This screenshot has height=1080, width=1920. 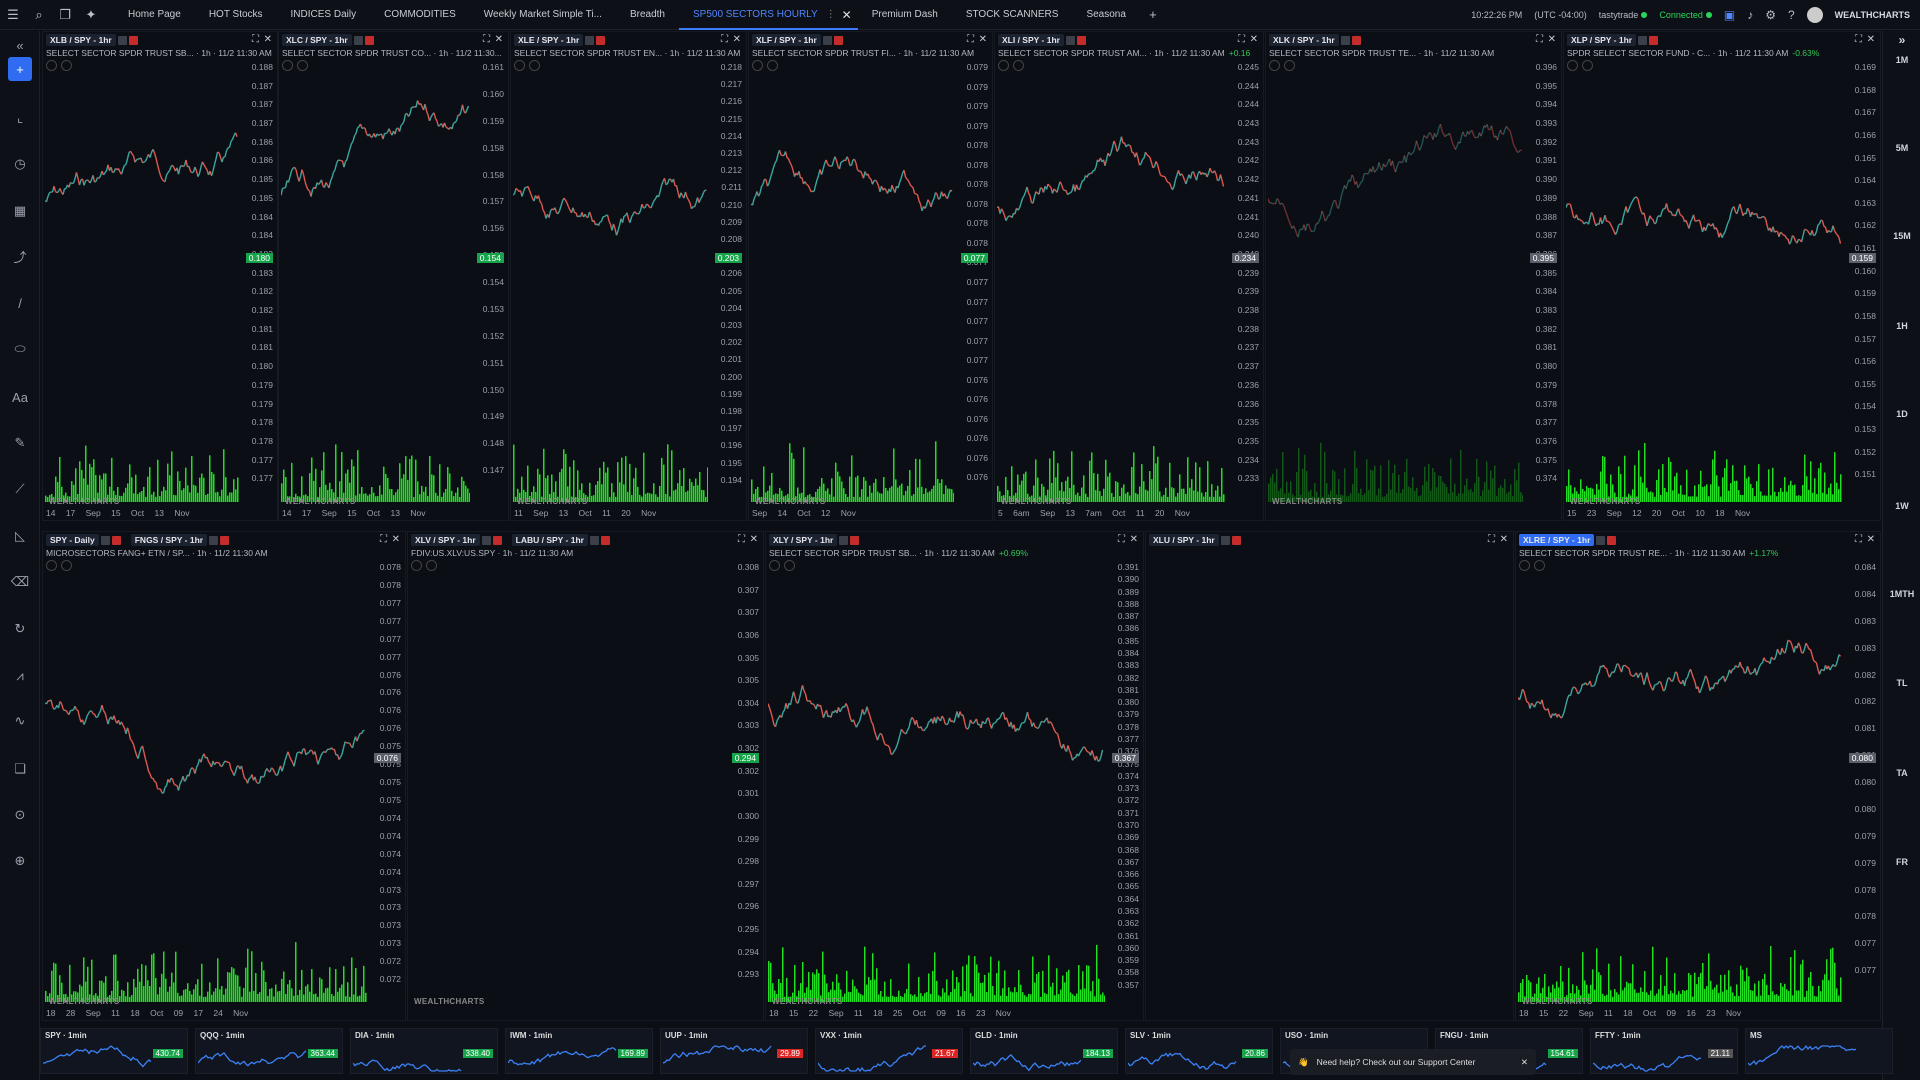 What do you see at coordinates (647, 15) in the screenshot?
I see `tab-5: Breadth` at bounding box center [647, 15].